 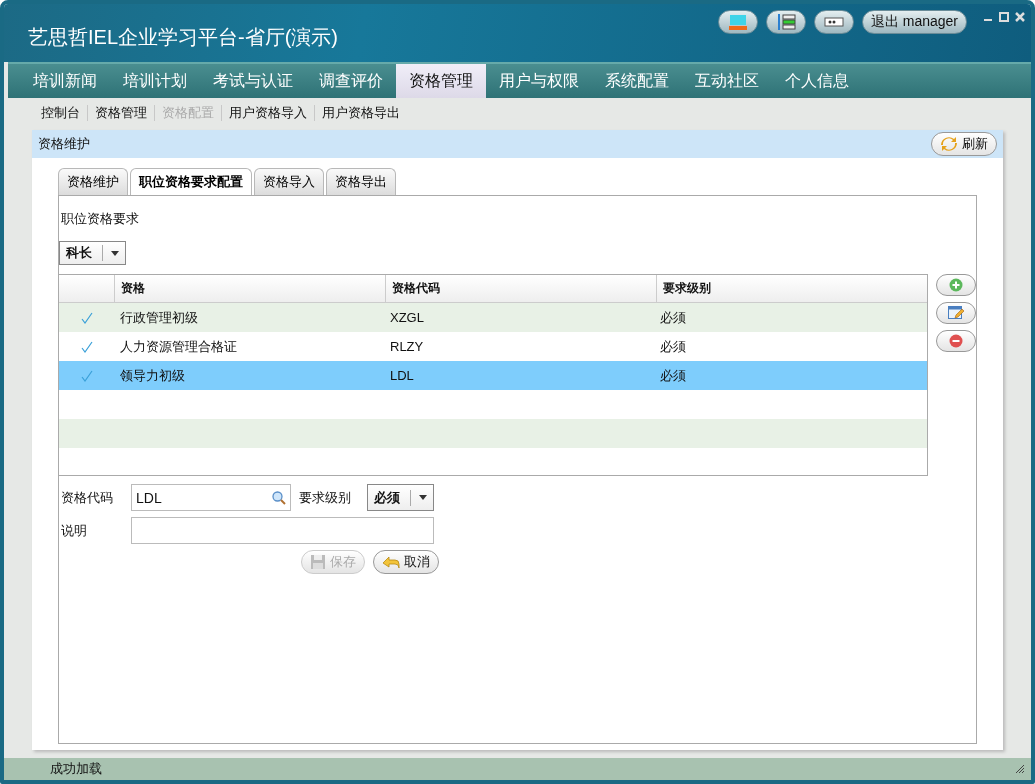 I want to click on table-cell-text: 人力资源管理合格证, so click(x=178, y=346).